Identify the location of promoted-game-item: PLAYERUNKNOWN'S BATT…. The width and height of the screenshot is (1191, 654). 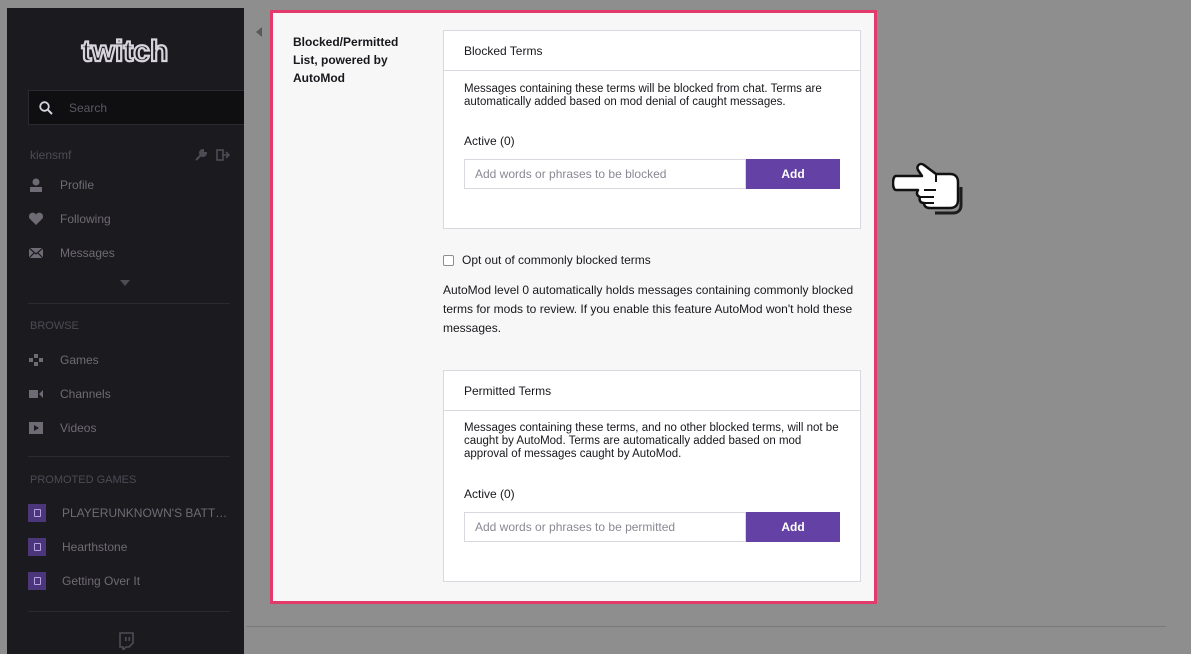
(133, 513).